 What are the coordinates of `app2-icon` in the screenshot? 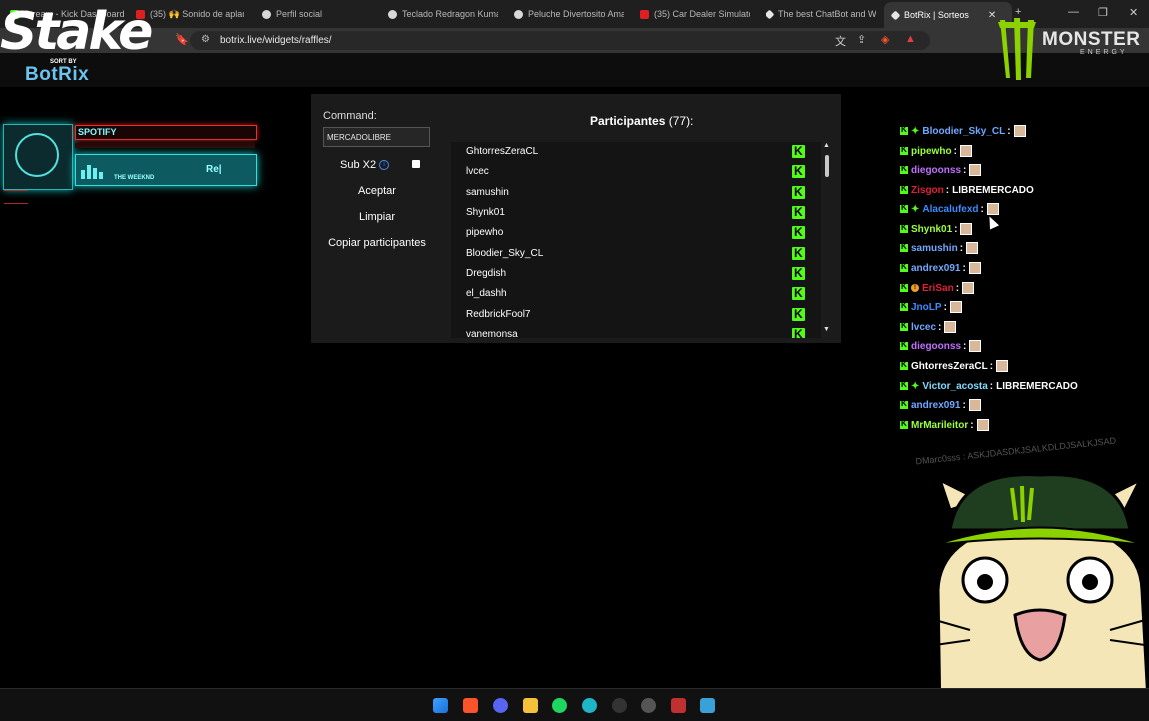 It's located at (678, 705).